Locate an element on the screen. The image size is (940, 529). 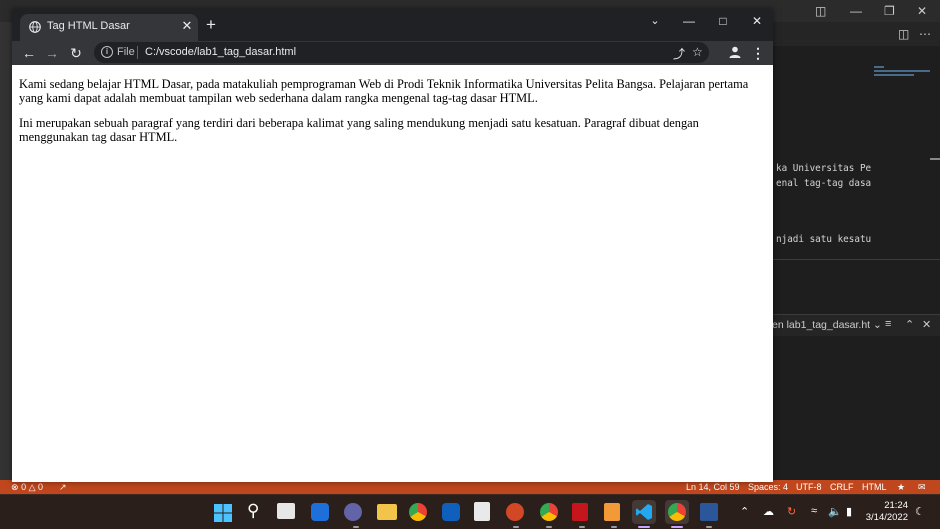
chat-icon is located at coordinates (353, 512).